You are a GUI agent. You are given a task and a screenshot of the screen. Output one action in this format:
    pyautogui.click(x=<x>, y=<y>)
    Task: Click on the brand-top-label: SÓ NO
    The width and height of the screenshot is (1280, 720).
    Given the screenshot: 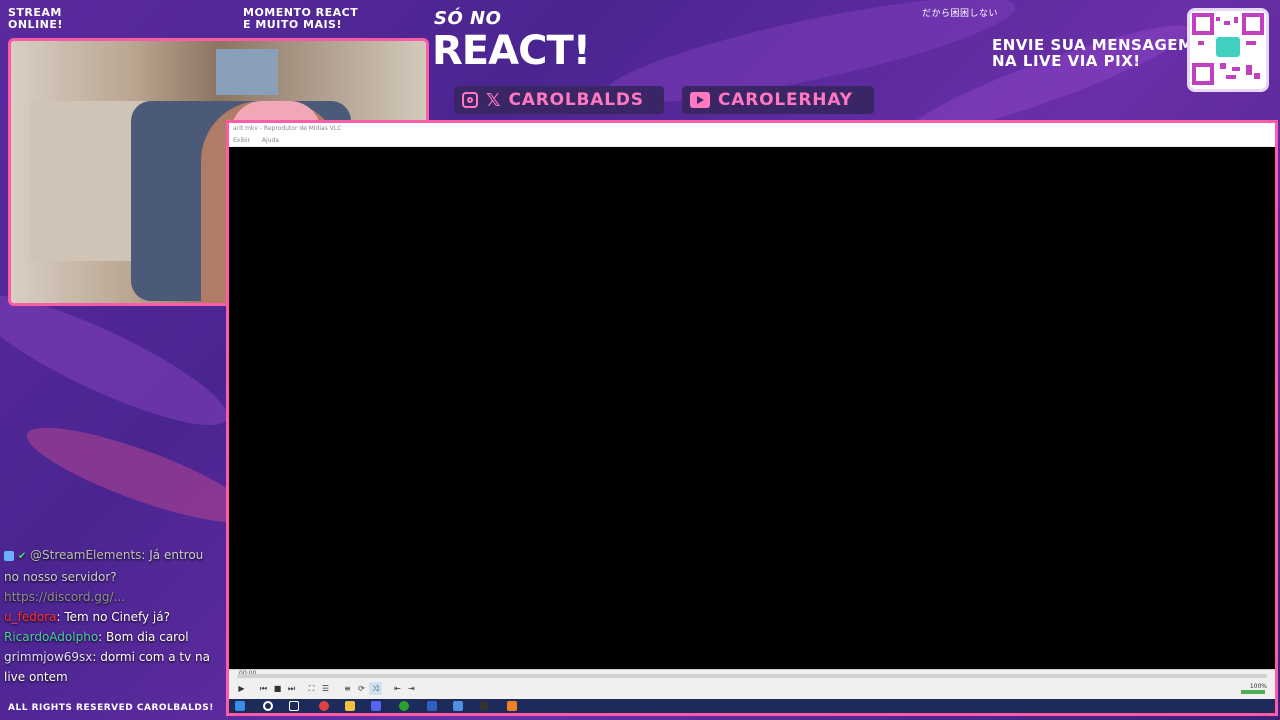 What is the action you would take?
    pyautogui.click(x=468, y=18)
    